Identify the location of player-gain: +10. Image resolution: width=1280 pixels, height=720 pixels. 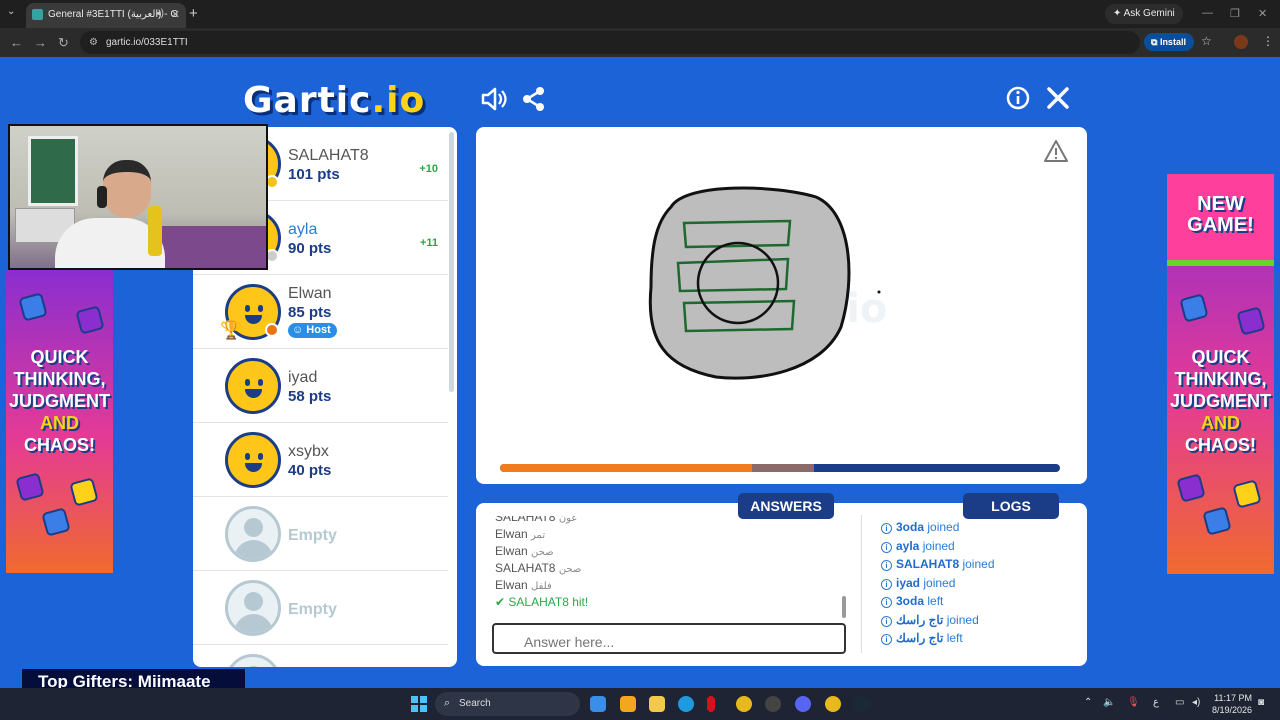
(428, 169).